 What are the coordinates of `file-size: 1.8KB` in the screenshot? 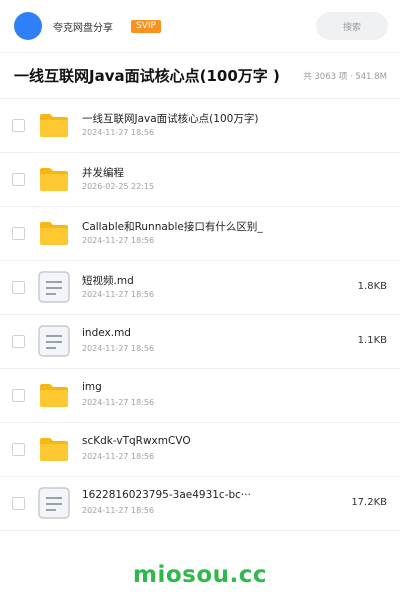 It's located at (372, 286).